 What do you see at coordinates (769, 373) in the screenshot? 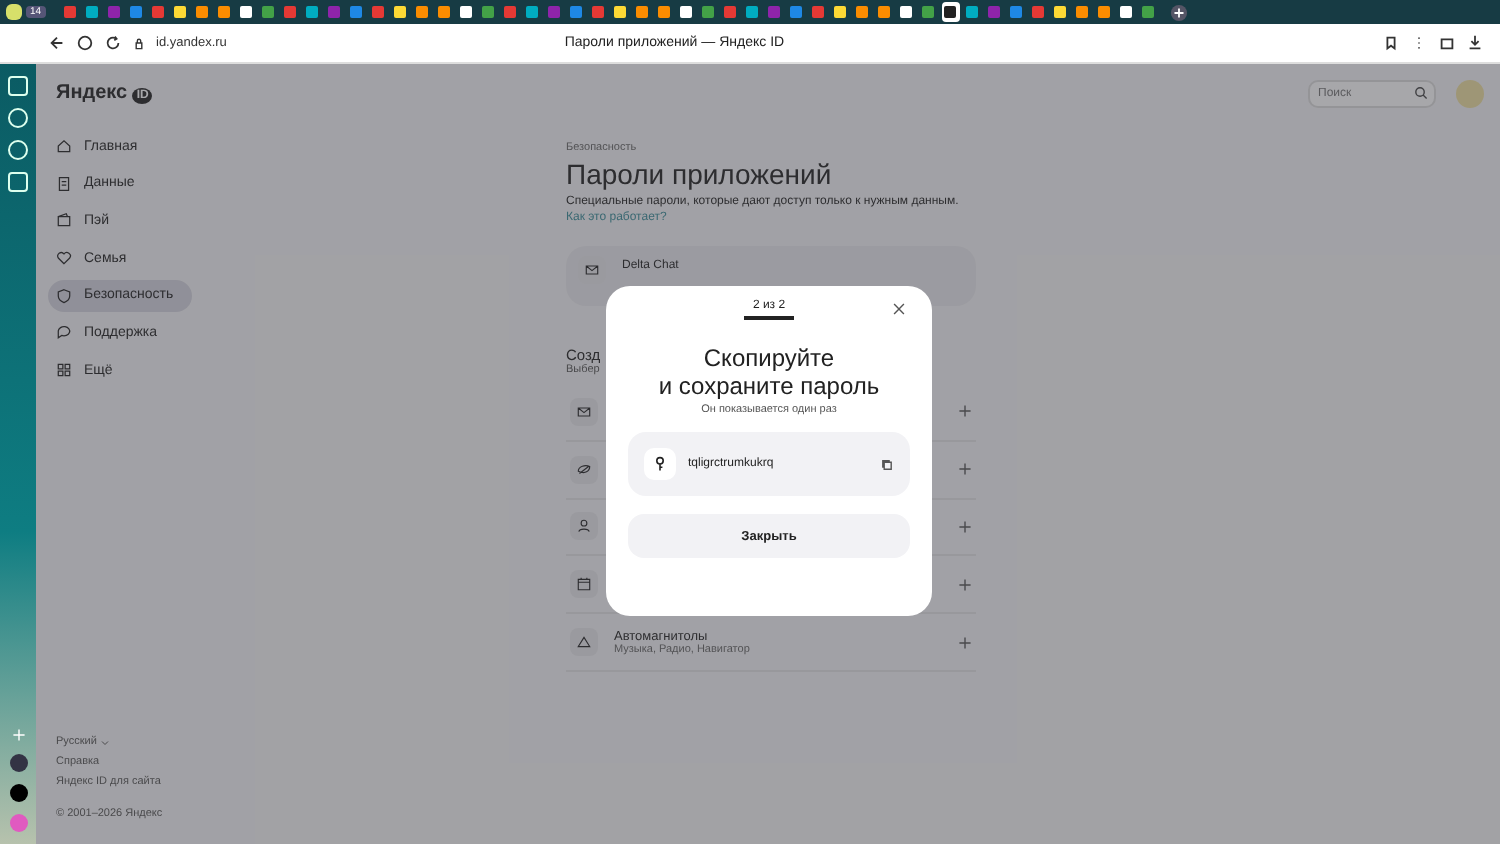
I see `modal-title: Скопируйте и сохраните пароль` at bounding box center [769, 373].